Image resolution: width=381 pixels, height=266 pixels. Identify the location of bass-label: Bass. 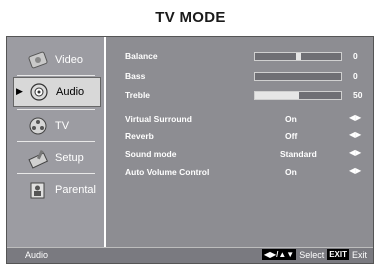
(135, 76).